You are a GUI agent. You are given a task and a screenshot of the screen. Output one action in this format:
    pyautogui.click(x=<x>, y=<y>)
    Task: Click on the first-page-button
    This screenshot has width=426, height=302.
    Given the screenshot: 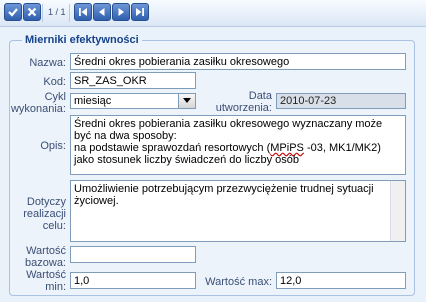 What is the action you would take?
    pyautogui.click(x=83, y=12)
    